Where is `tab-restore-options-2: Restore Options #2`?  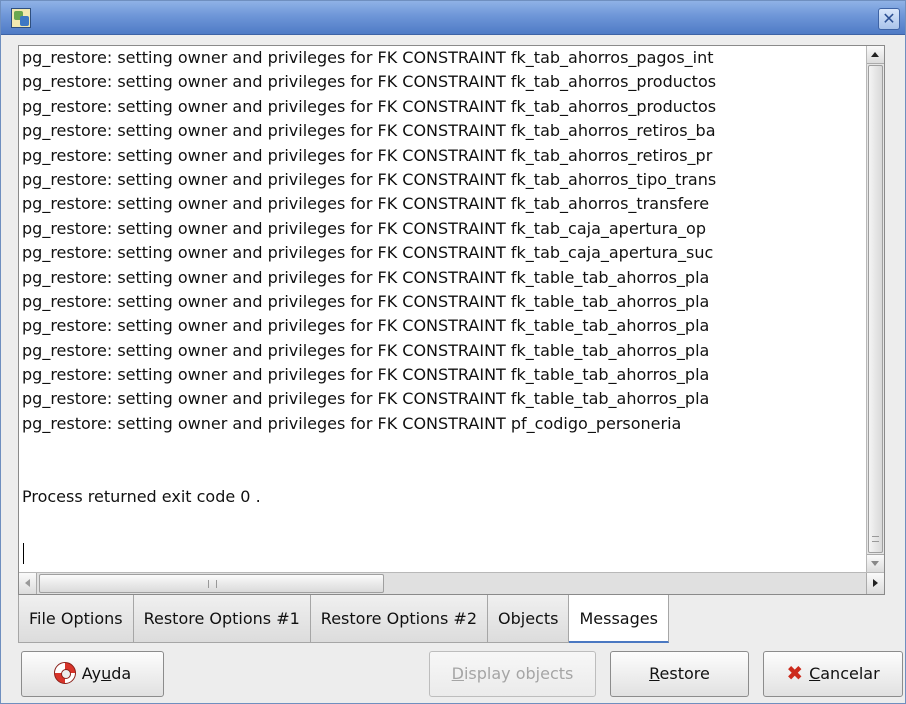 tab-restore-options-2: Restore Options #2 is located at coordinates (399, 619).